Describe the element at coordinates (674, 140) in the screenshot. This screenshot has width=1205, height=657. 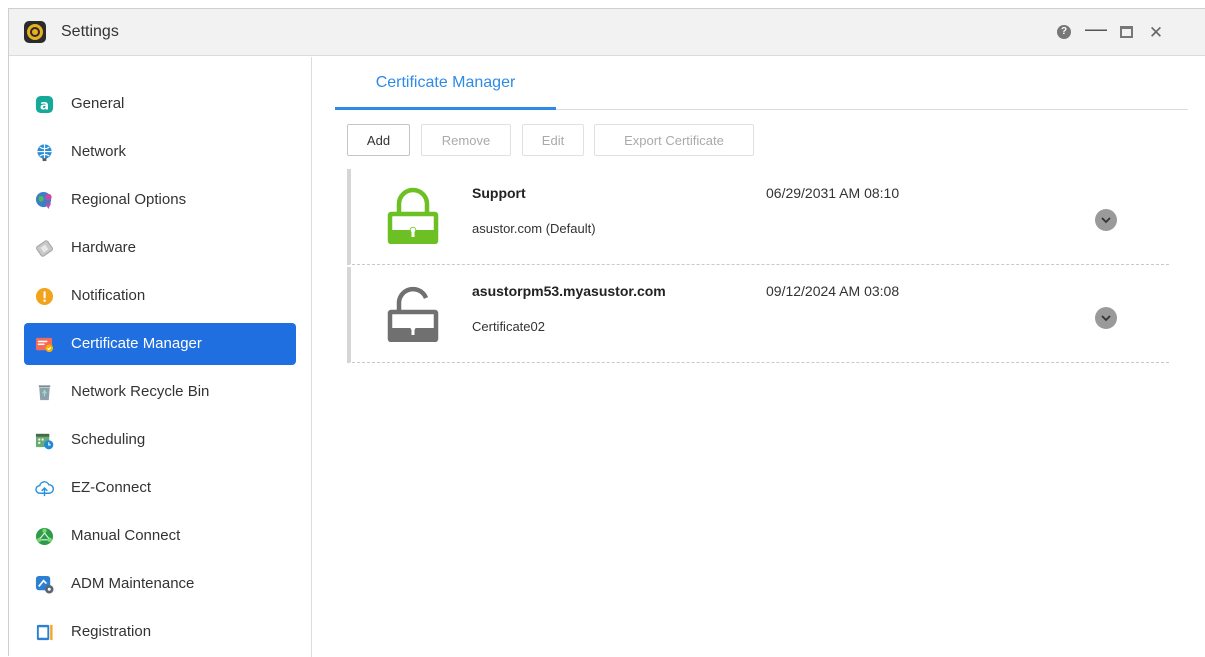
I see `export-certificate-button: Export Certificate` at that location.